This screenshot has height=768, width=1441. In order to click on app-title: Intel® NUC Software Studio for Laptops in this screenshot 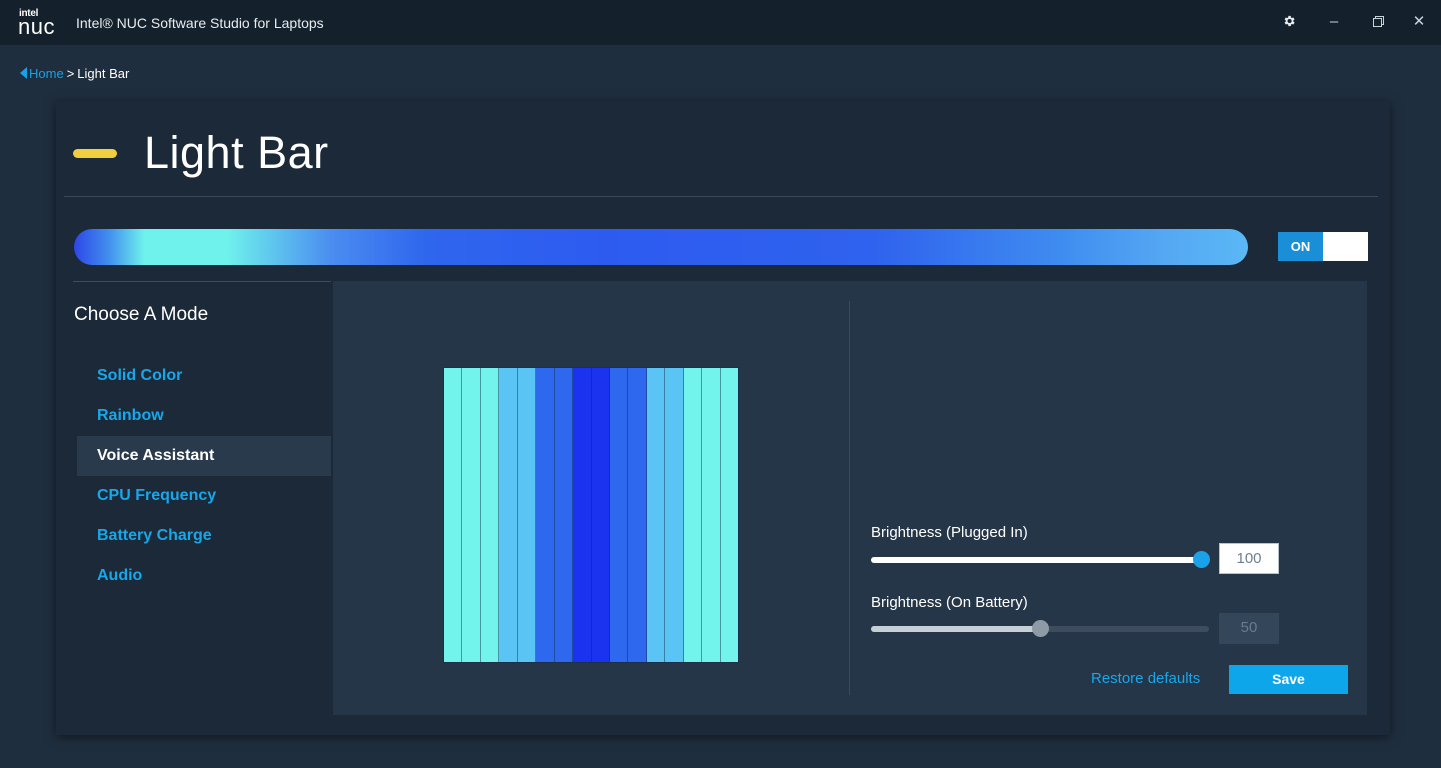, I will do `click(200, 23)`.